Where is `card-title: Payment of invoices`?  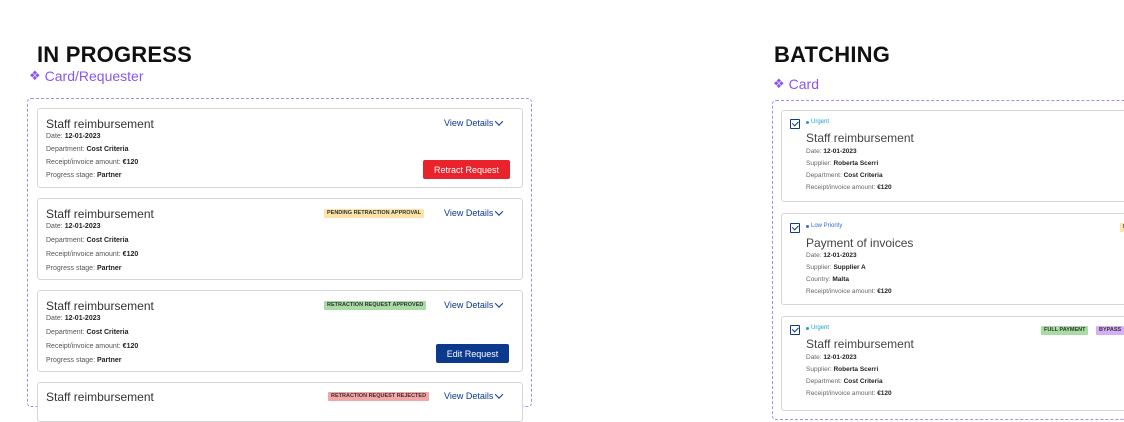 card-title: Payment of invoices is located at coordinates (860, 243).